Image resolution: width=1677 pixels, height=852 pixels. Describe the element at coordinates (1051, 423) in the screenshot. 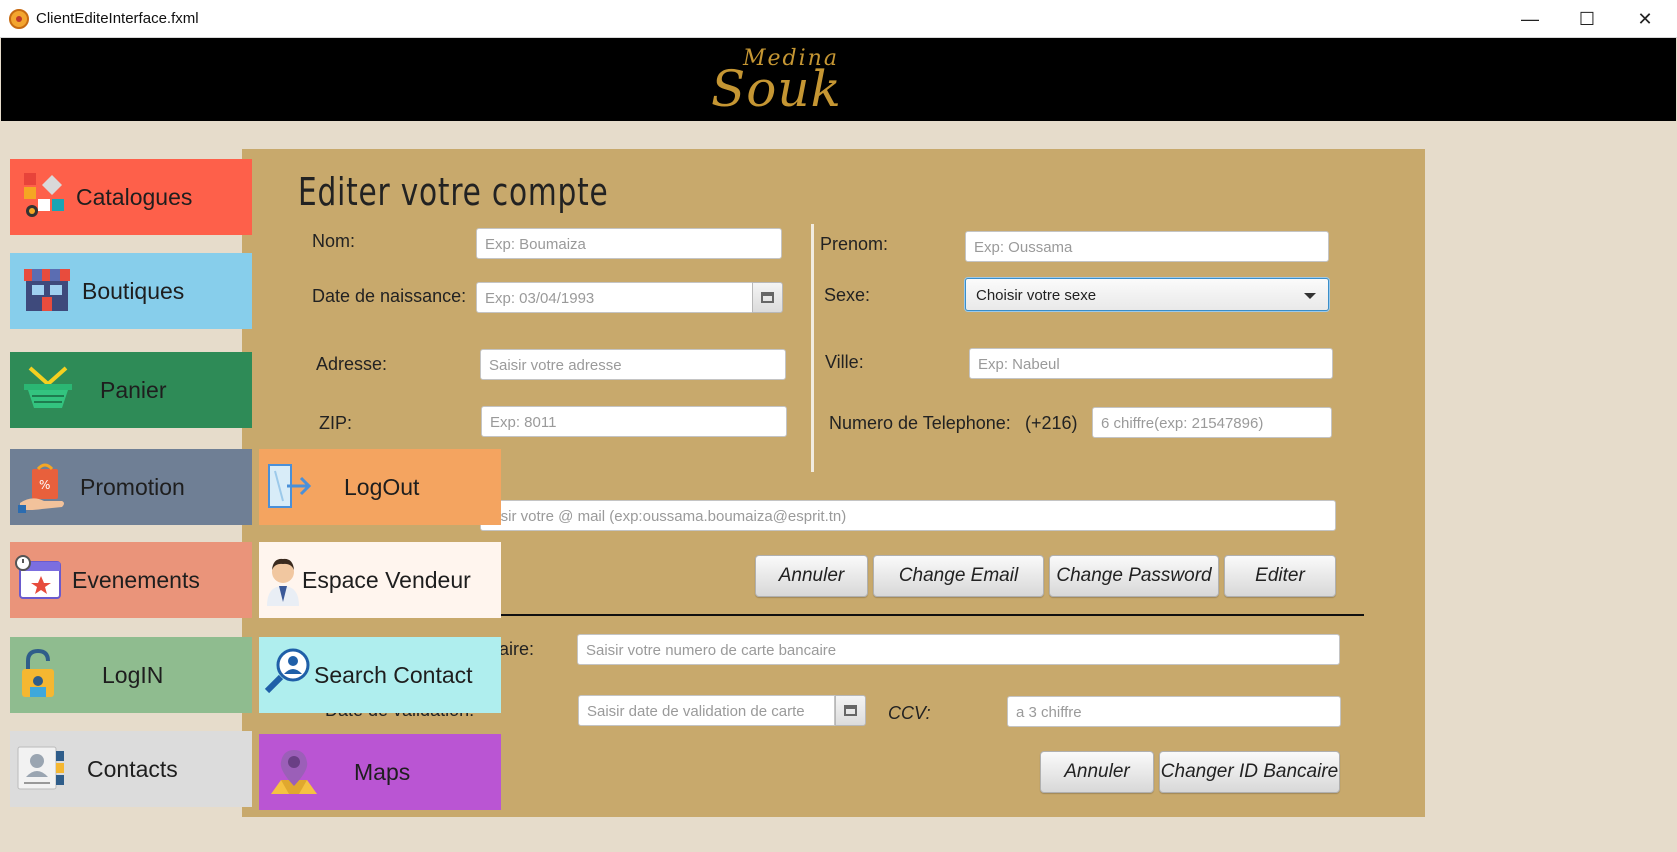

I see `telephone-prefix: (+216)` at that location.